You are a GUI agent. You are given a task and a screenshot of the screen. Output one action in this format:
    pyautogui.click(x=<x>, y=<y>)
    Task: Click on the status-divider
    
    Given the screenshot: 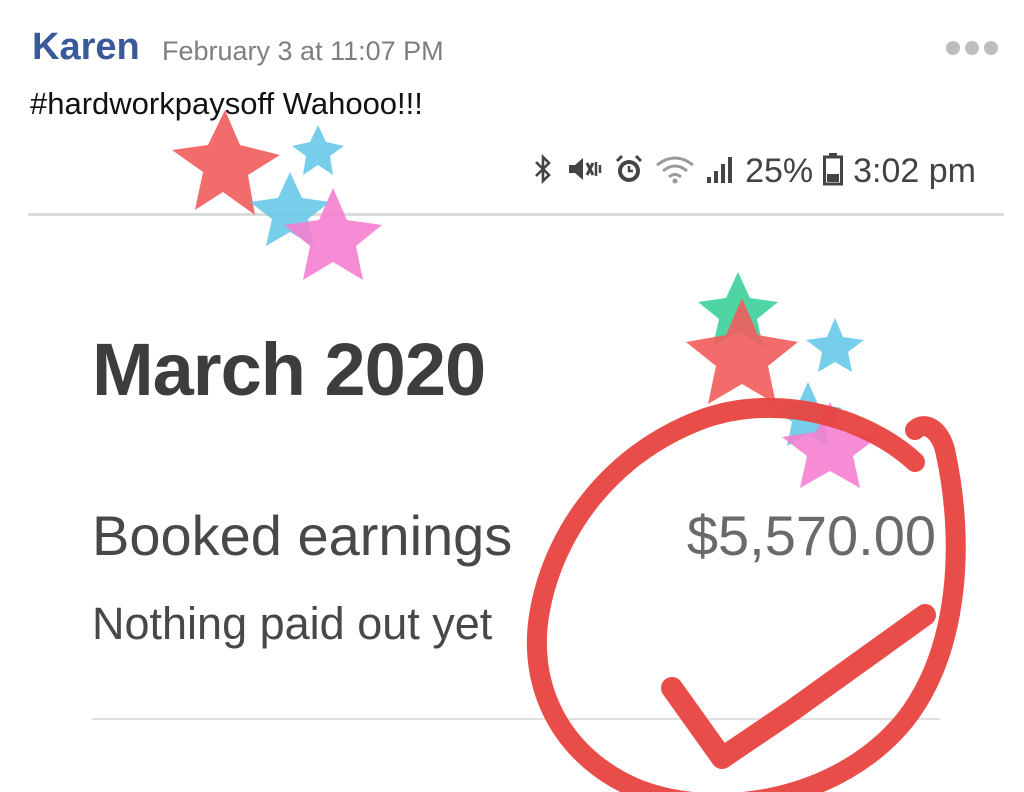 What is the action you would take?
    pyautogui.click(x=516, y=214)
    